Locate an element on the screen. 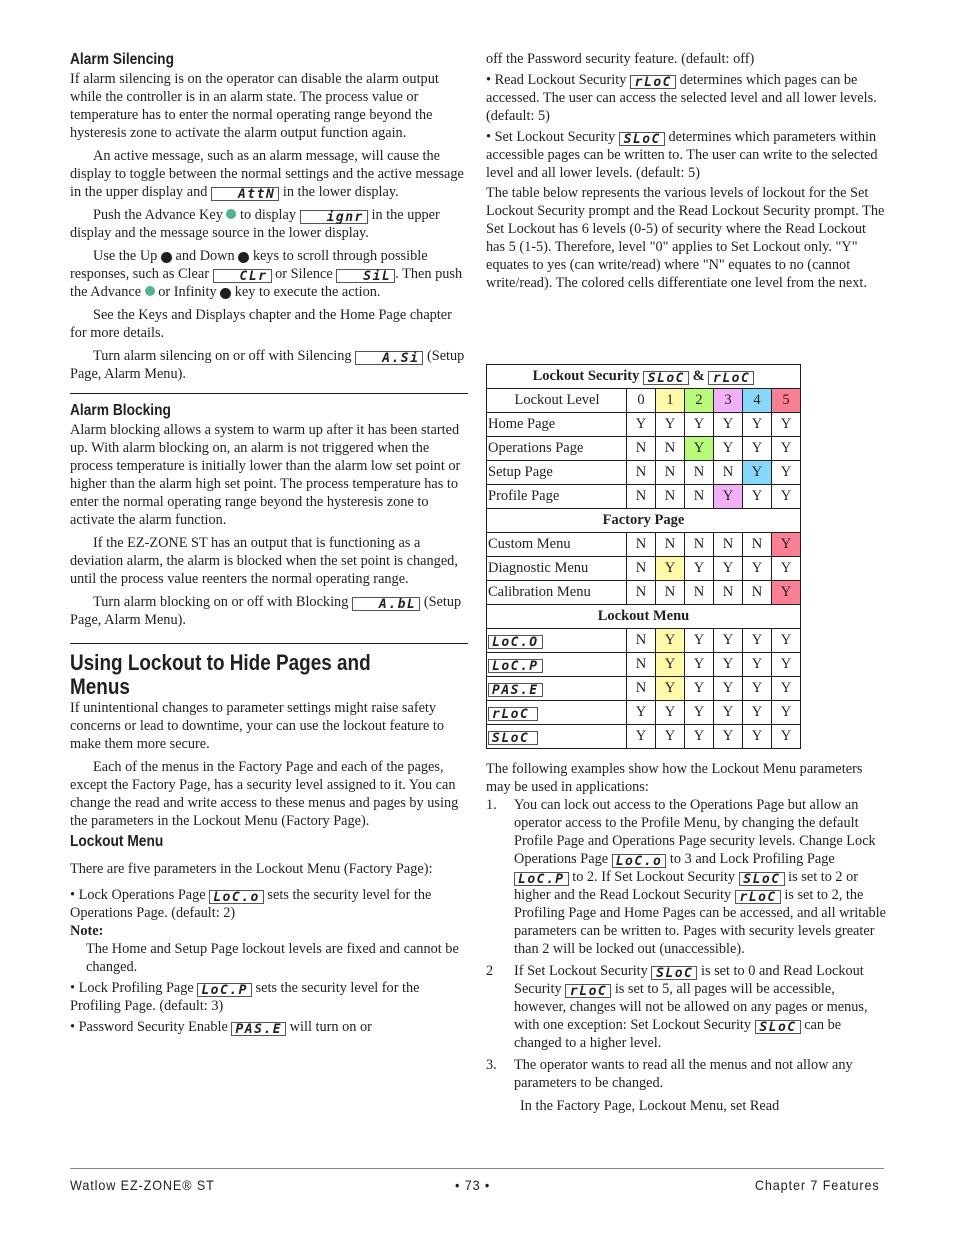  display-code-asi: A.Si is located at coordinates (389, 358).